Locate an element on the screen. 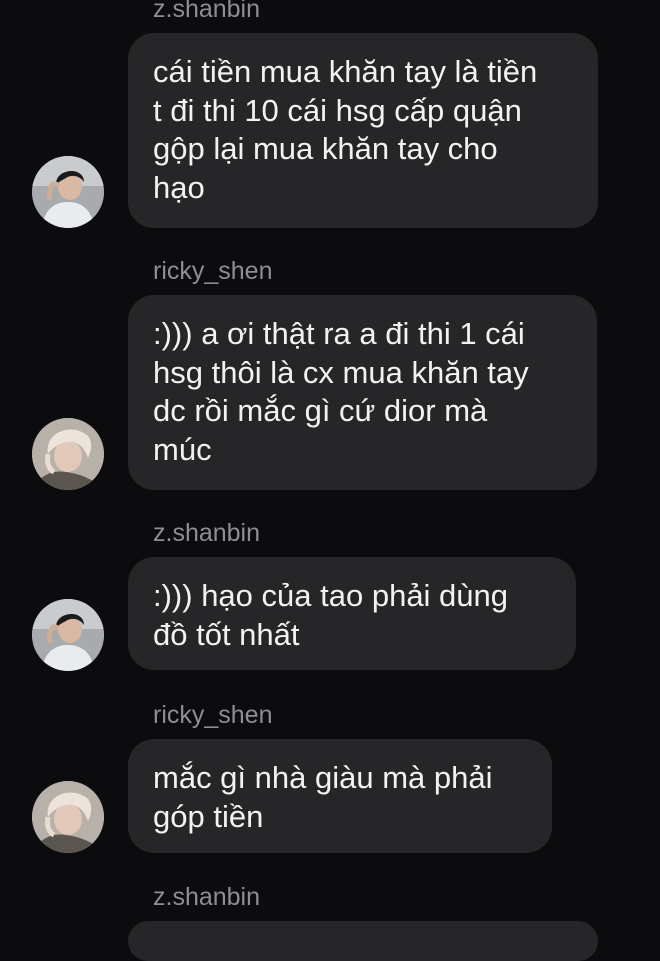 Image resolution: width=660 pixels, height=961 pixels. message-line: dc rồi mắc gì cứ dior mà is located at coordinates (320, 410).